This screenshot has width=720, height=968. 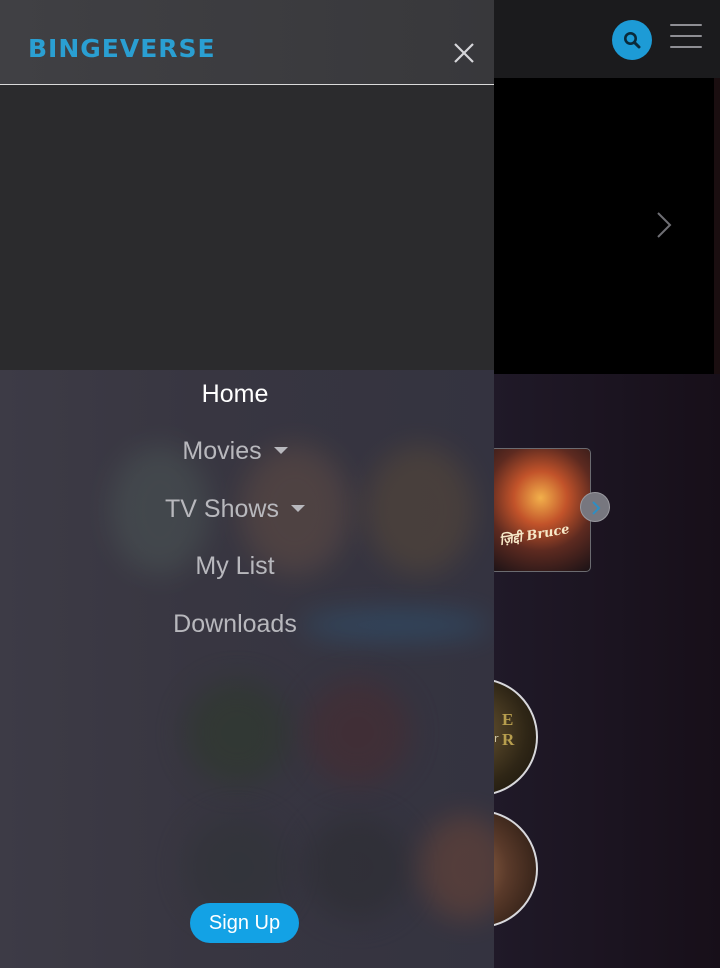 I want to click on signup-button: Sign Up, so click(x=244, y=923).